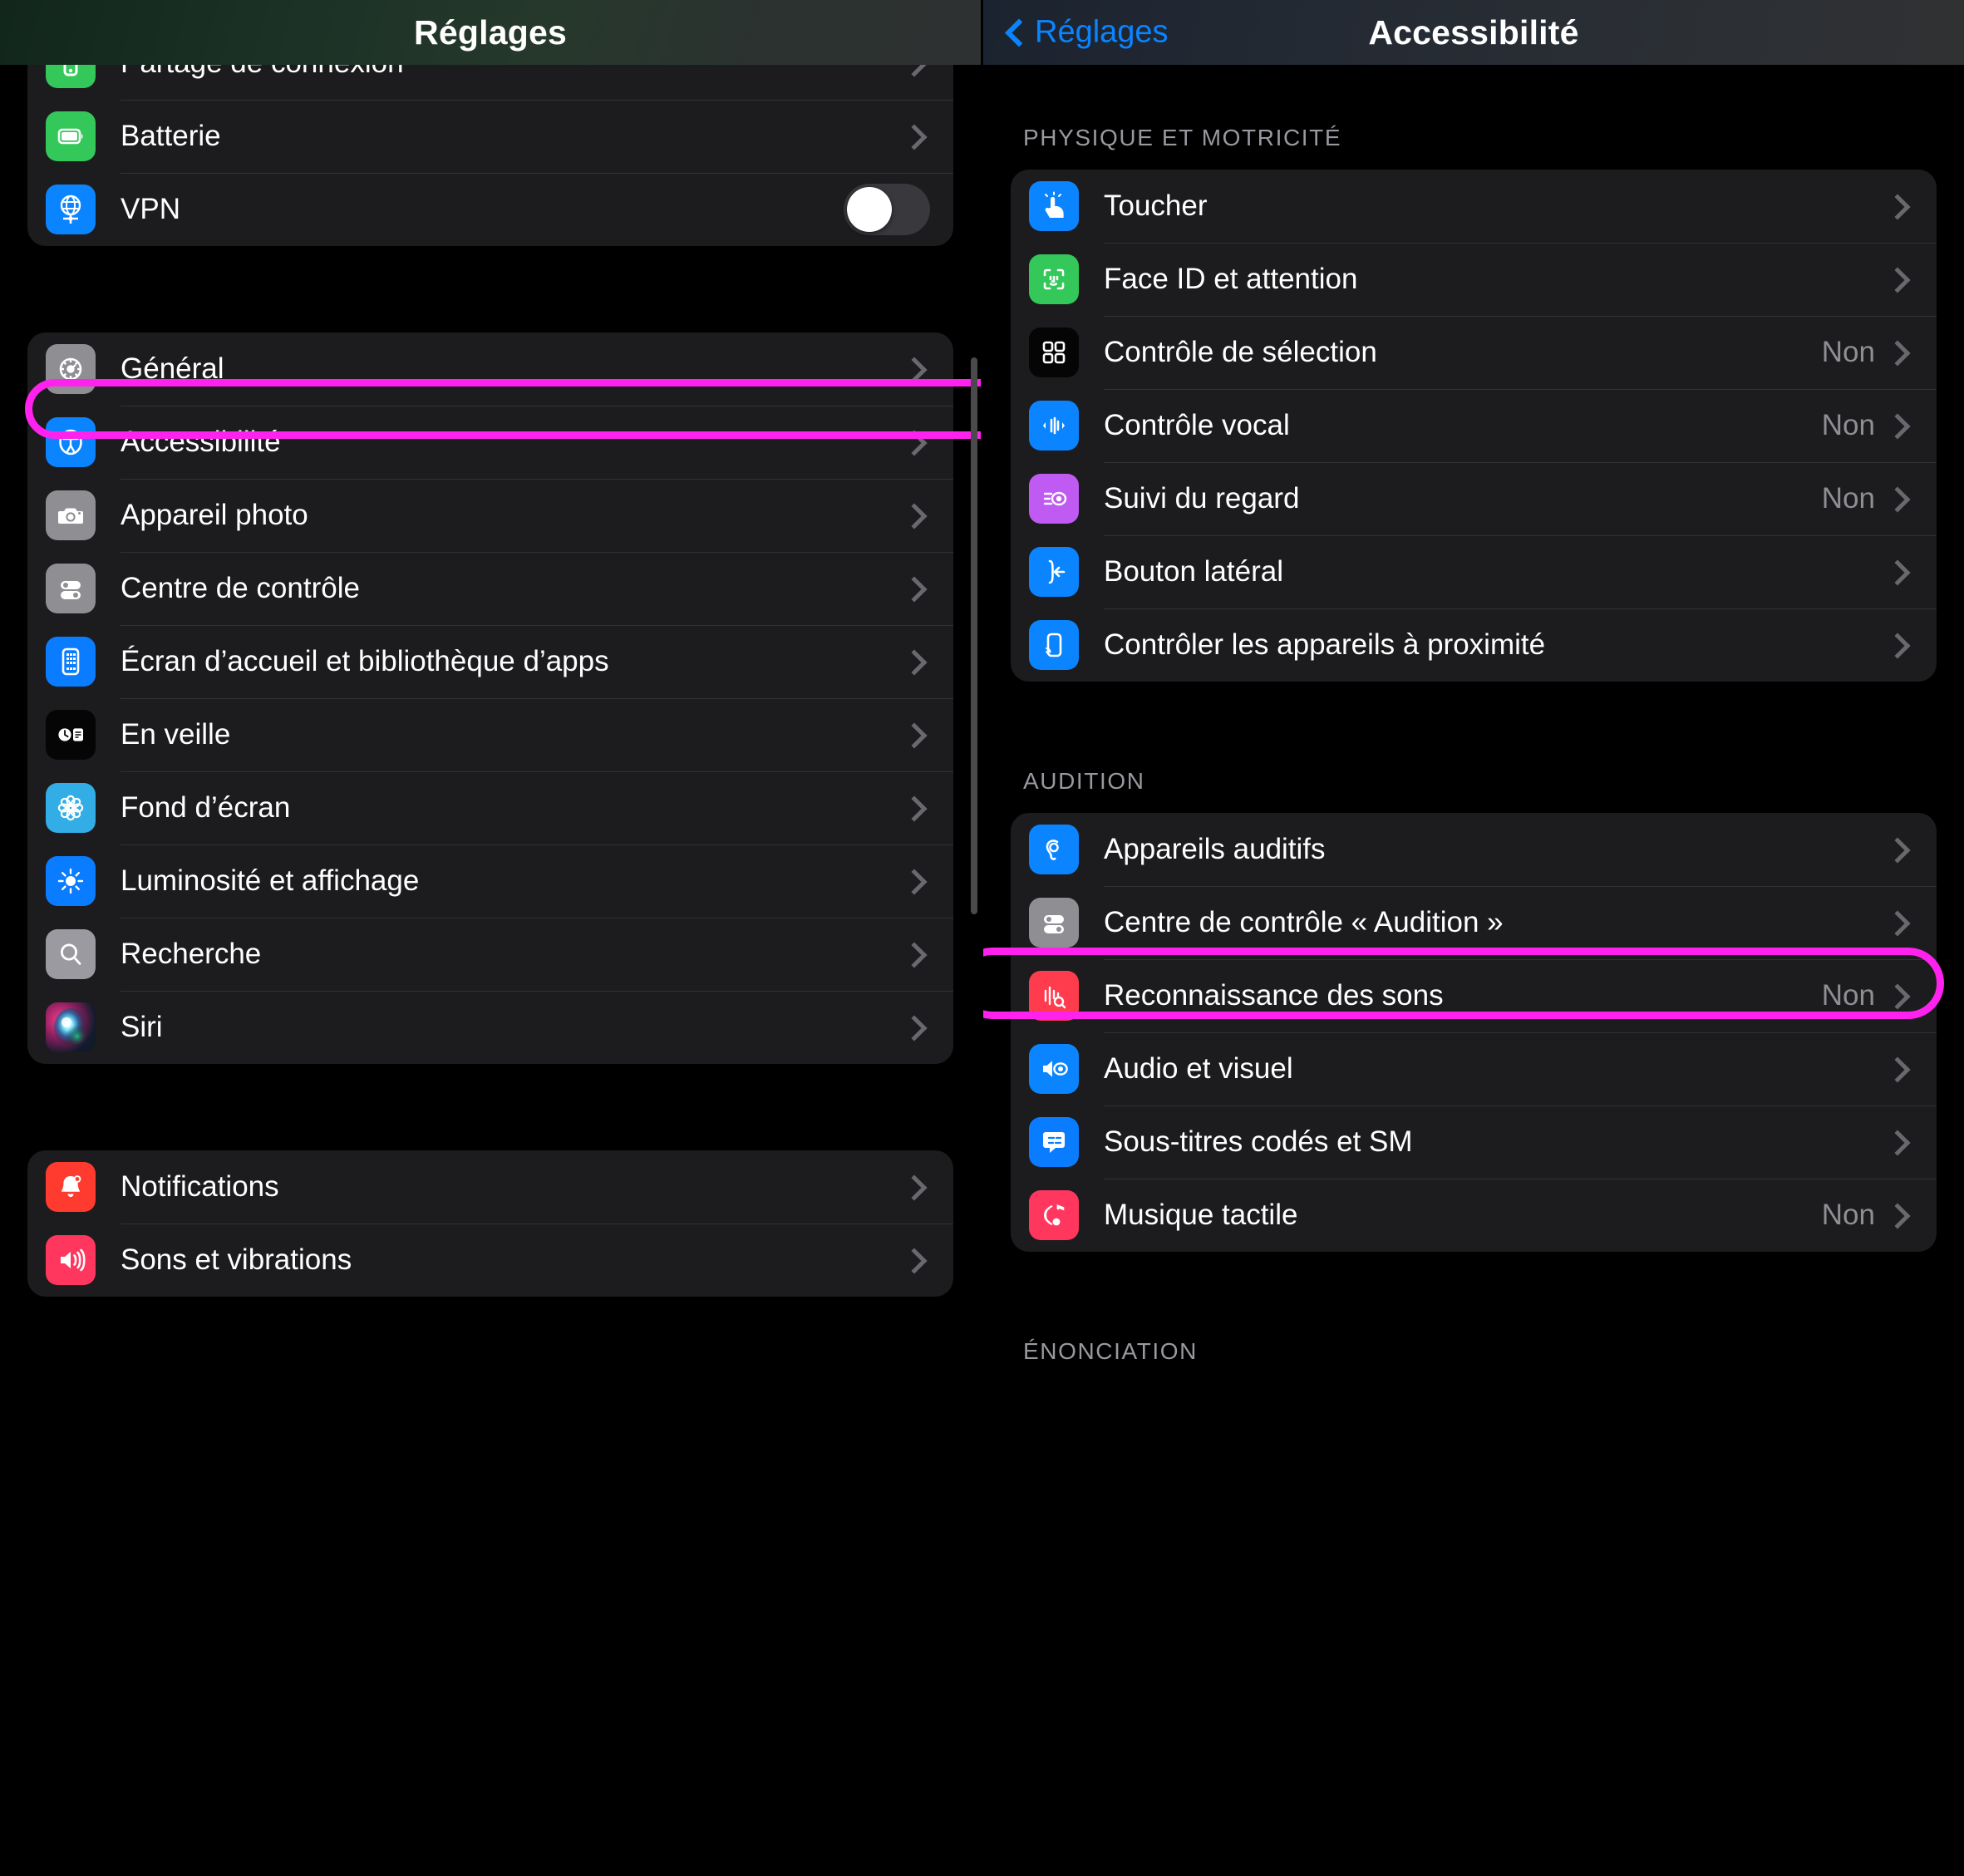 The width and height of the screenshot is (1964, 1876). What do you see at coordinates (1054, 1142) in the screenshot?
I see `closed-captions-icon` at bounding box center [1054, 1142].